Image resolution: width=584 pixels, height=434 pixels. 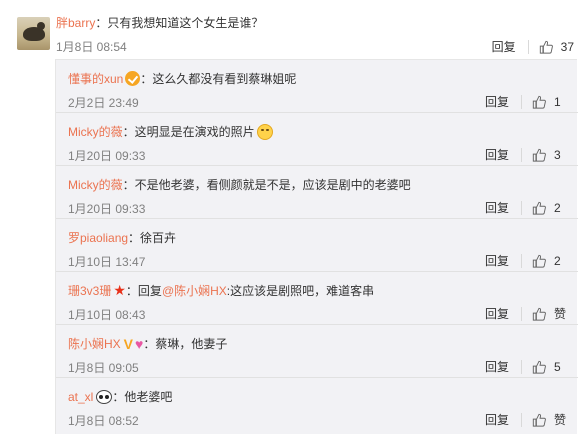 What do you see at coordinates (142, 397) in the screenshot?
I see `reply-body: ：他老婆吧` at bounding box center [142, 397].